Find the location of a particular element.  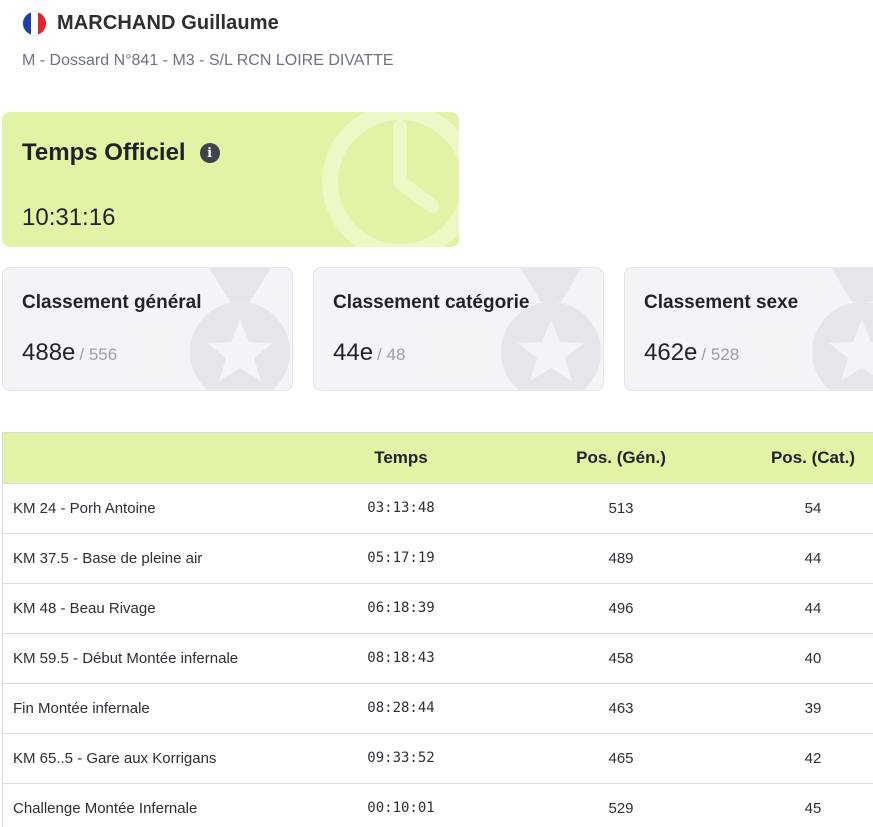

pos-gen-cell: 489 is located at coordinates (621, 558).